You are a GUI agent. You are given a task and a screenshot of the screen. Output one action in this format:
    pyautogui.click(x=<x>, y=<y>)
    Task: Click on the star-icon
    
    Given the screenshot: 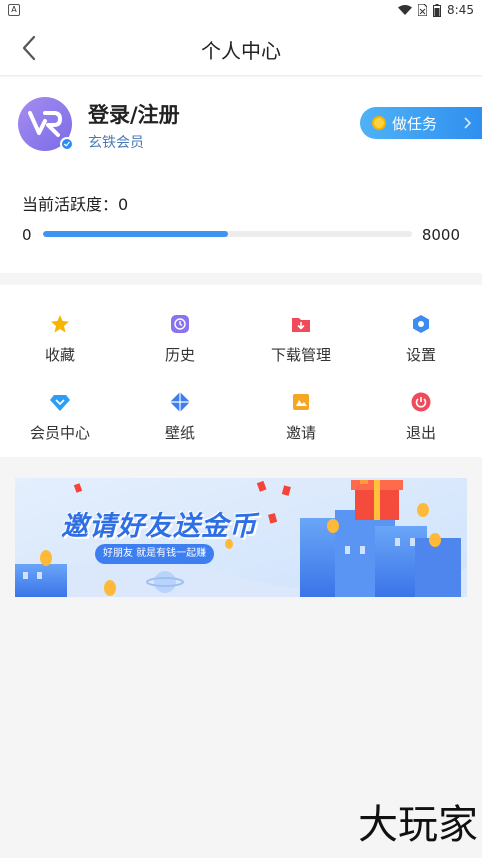 What is the action you would take?
    pyautogui.click(x=60, y=324)
    